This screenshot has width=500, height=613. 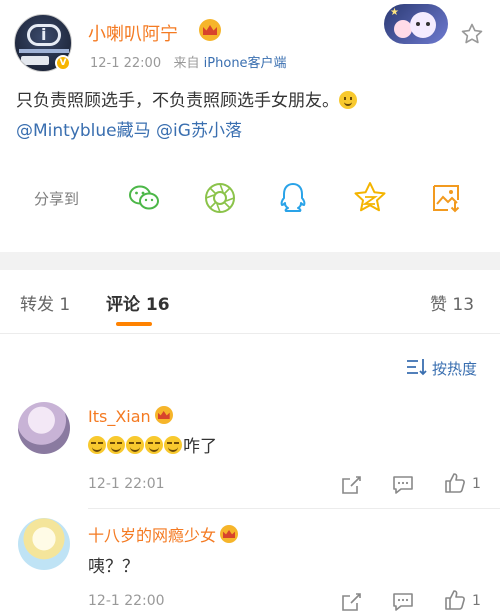 What do you see at coordinates (370, 198) in the screenshot?
I see `qzone-icon` at bounding box center [370, 198].